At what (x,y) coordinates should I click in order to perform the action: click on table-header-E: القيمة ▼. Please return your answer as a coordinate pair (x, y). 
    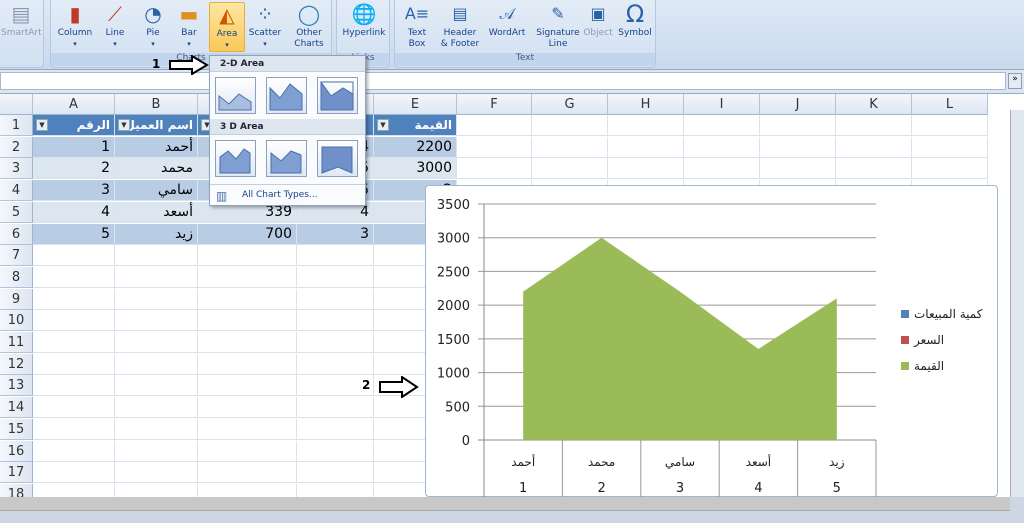
    Looking at the image, I should click on (415, 125).